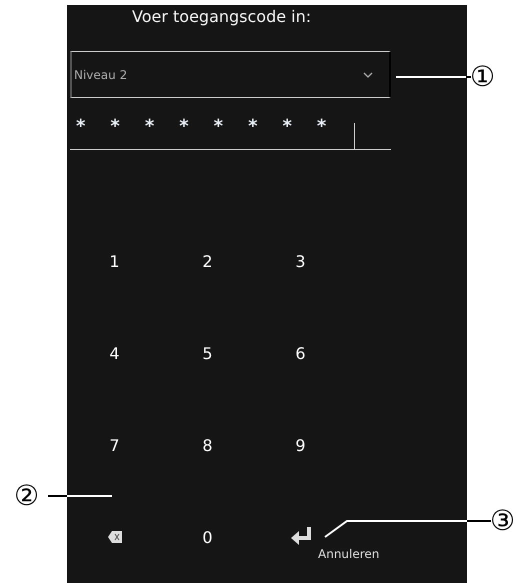 The image size is (525, 583). Describe the element at coordinates (114, 353) in the screenshot. I see `digit-key: 4` at that location.